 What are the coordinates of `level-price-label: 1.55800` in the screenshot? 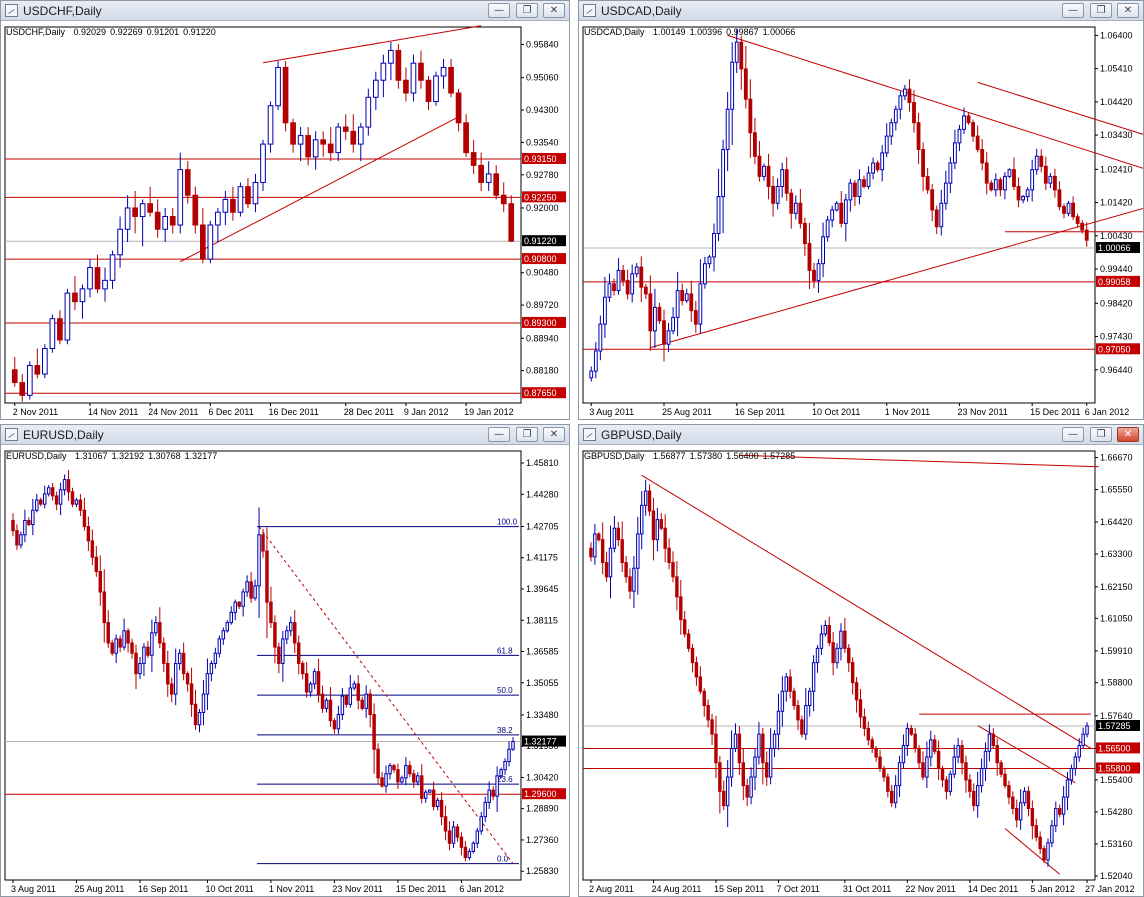 It's located at (1114, 768).